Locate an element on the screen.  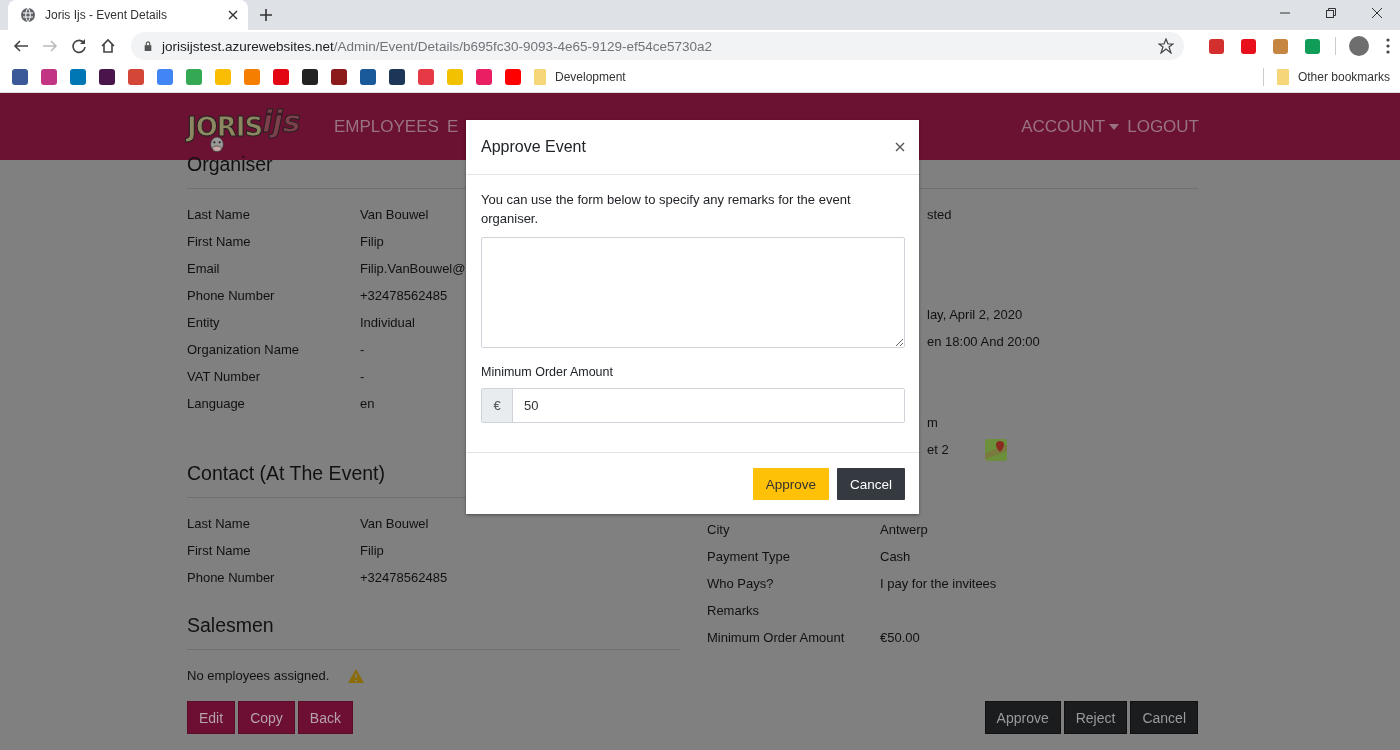
field-value: Filip.VanBouwel@ is located at coordinates (413, 268).